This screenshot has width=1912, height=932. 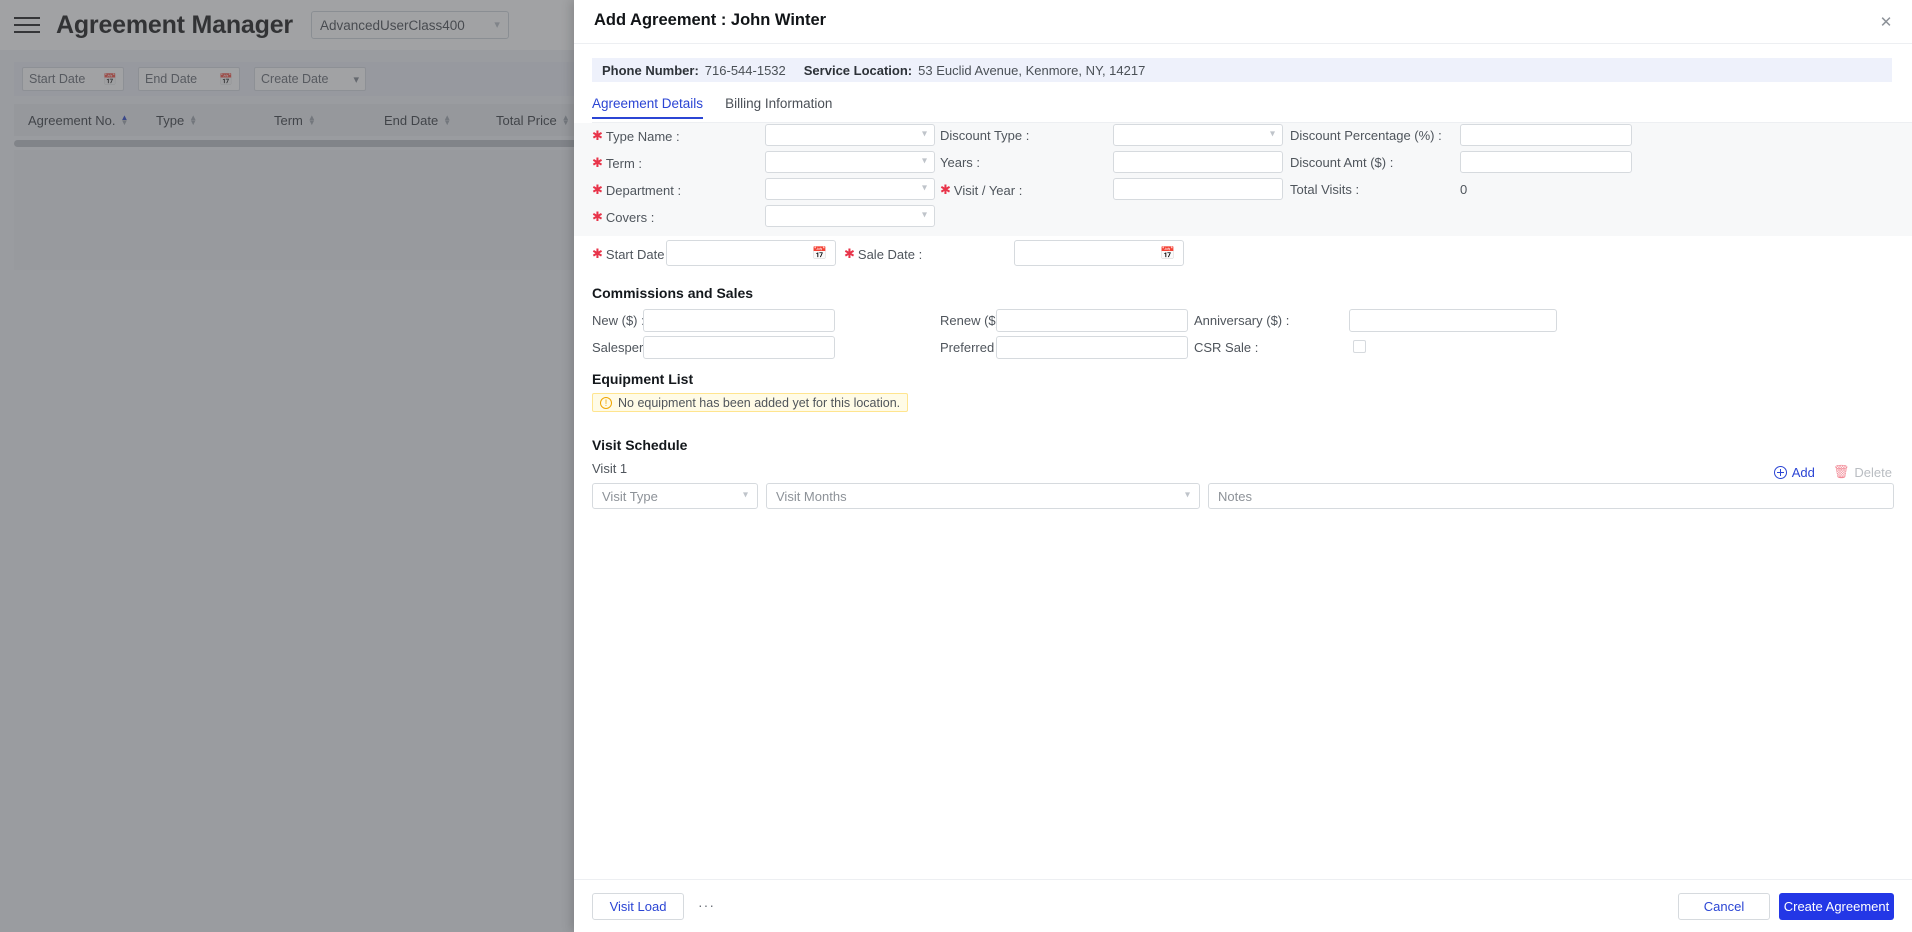 I want to click on info-circle-icon: !, so click(x=606, y=402).